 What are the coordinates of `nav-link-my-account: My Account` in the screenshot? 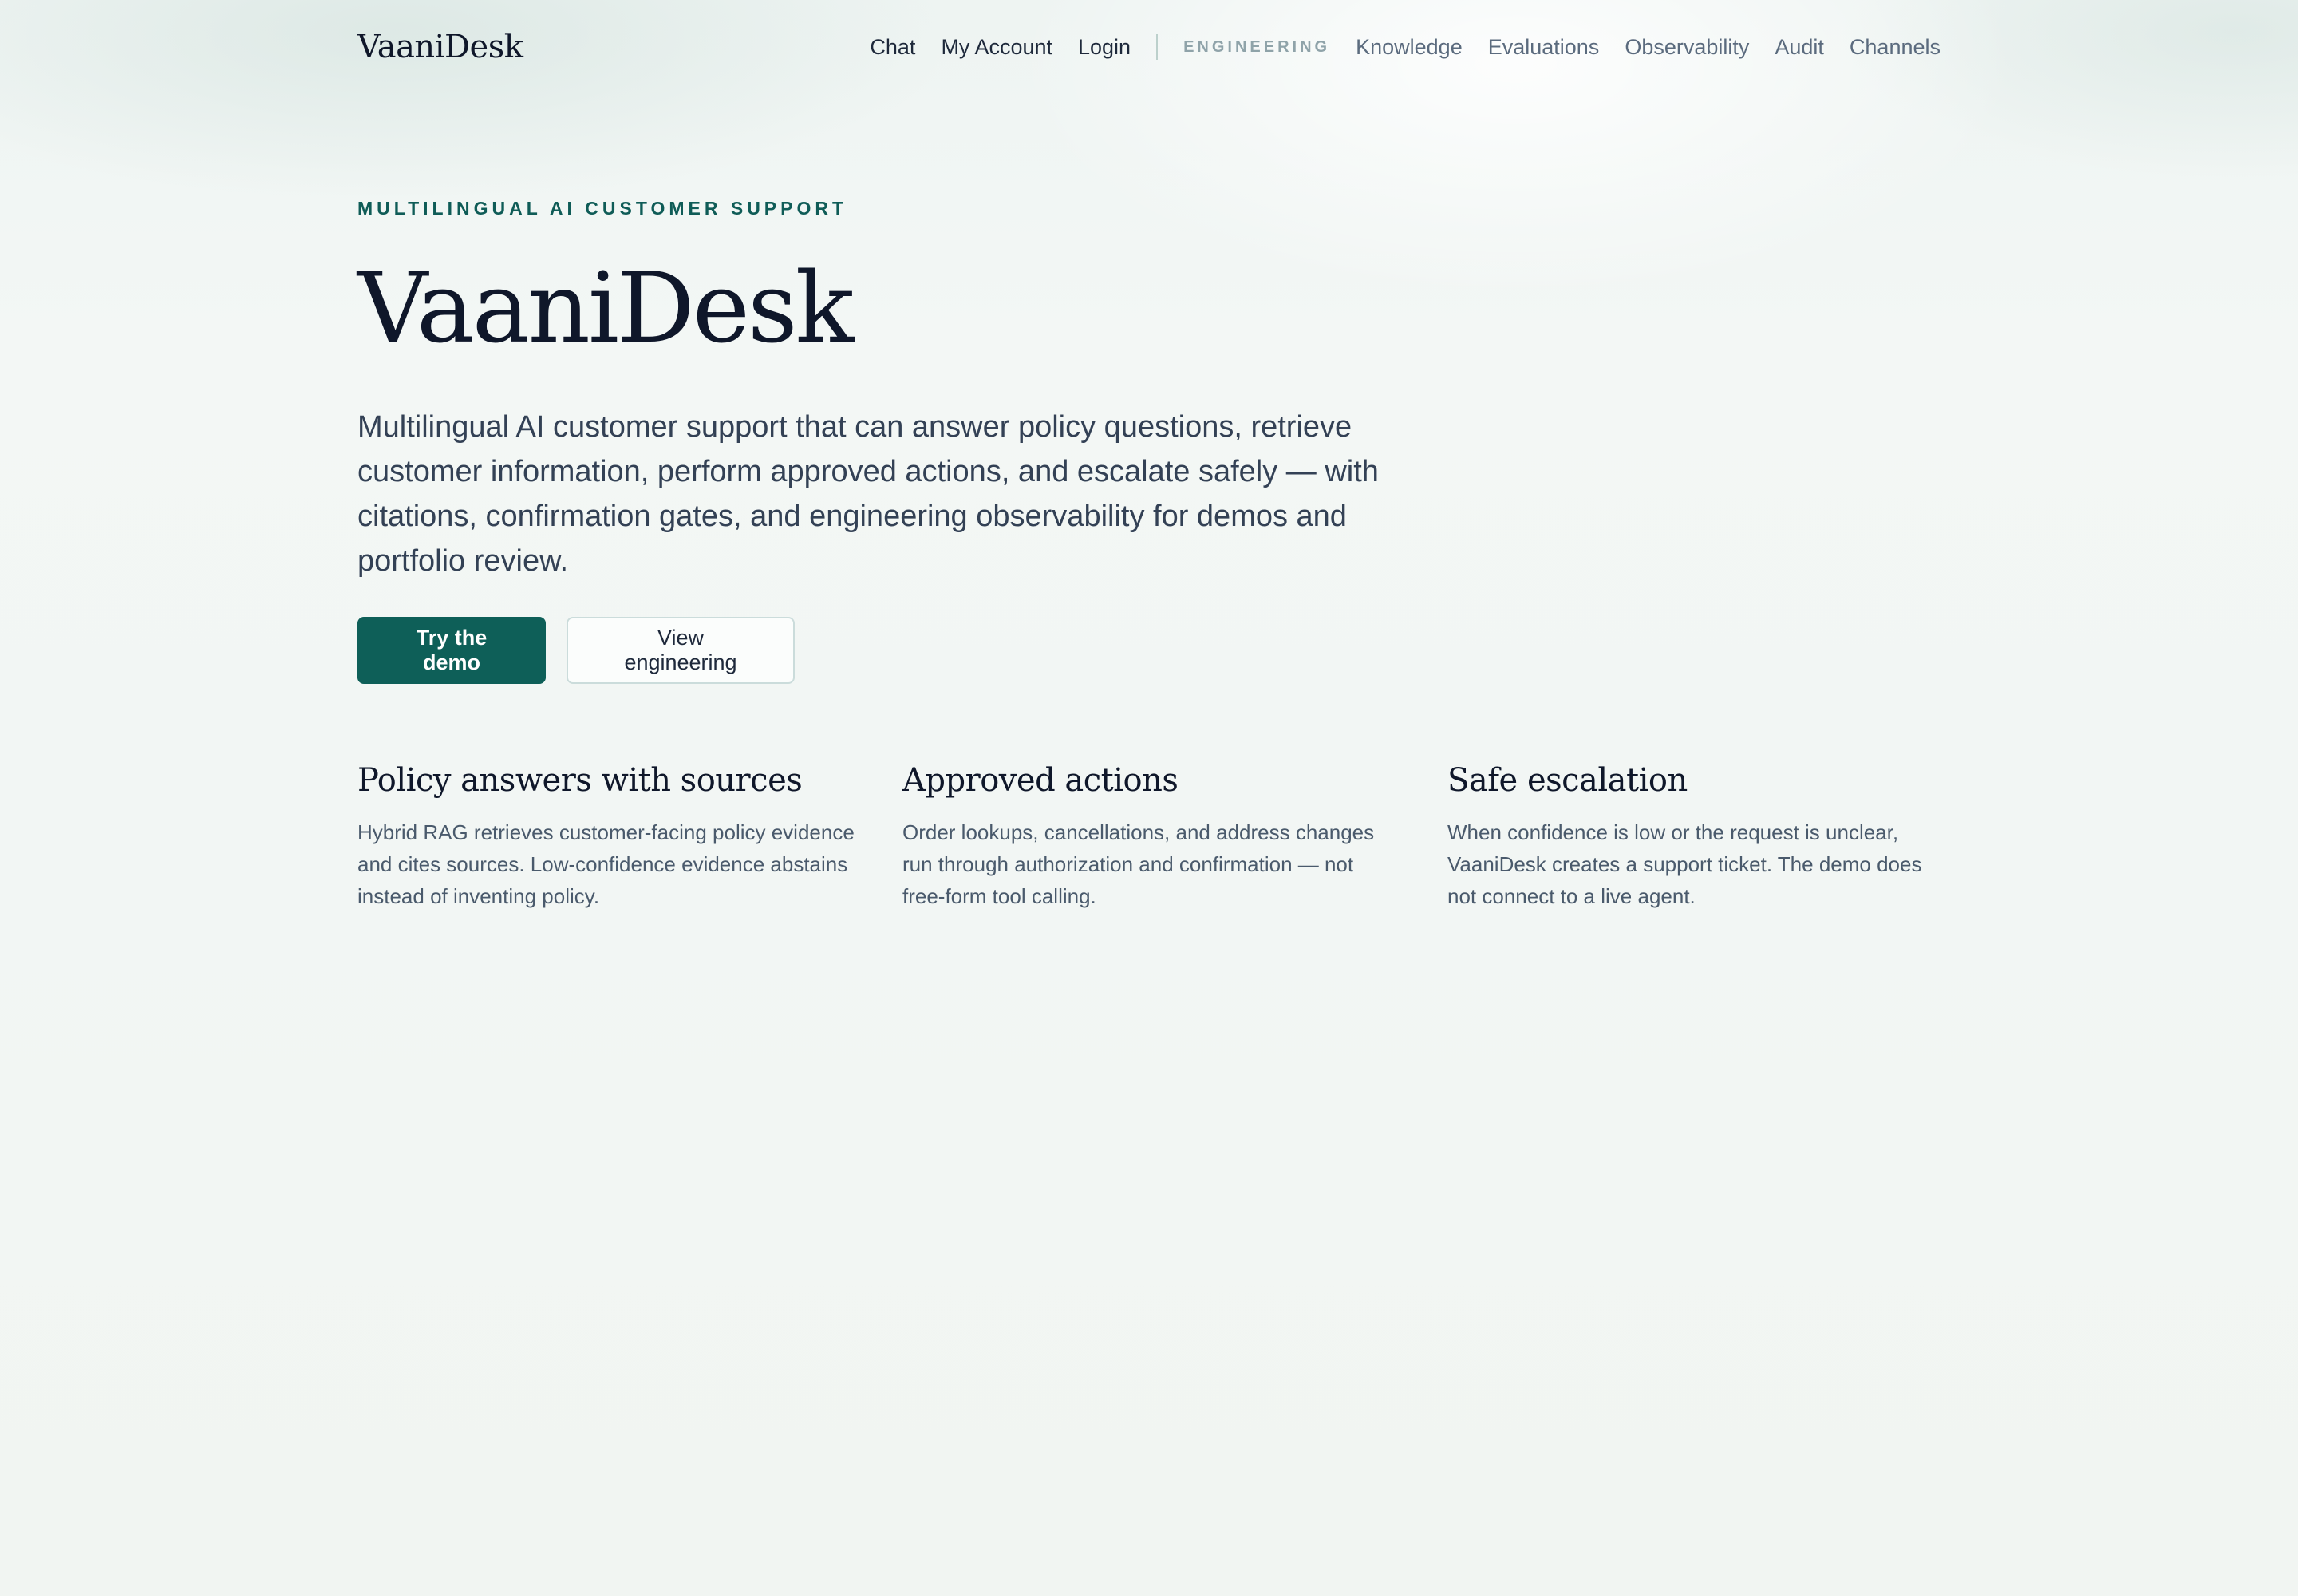 It's located at (997, 47).